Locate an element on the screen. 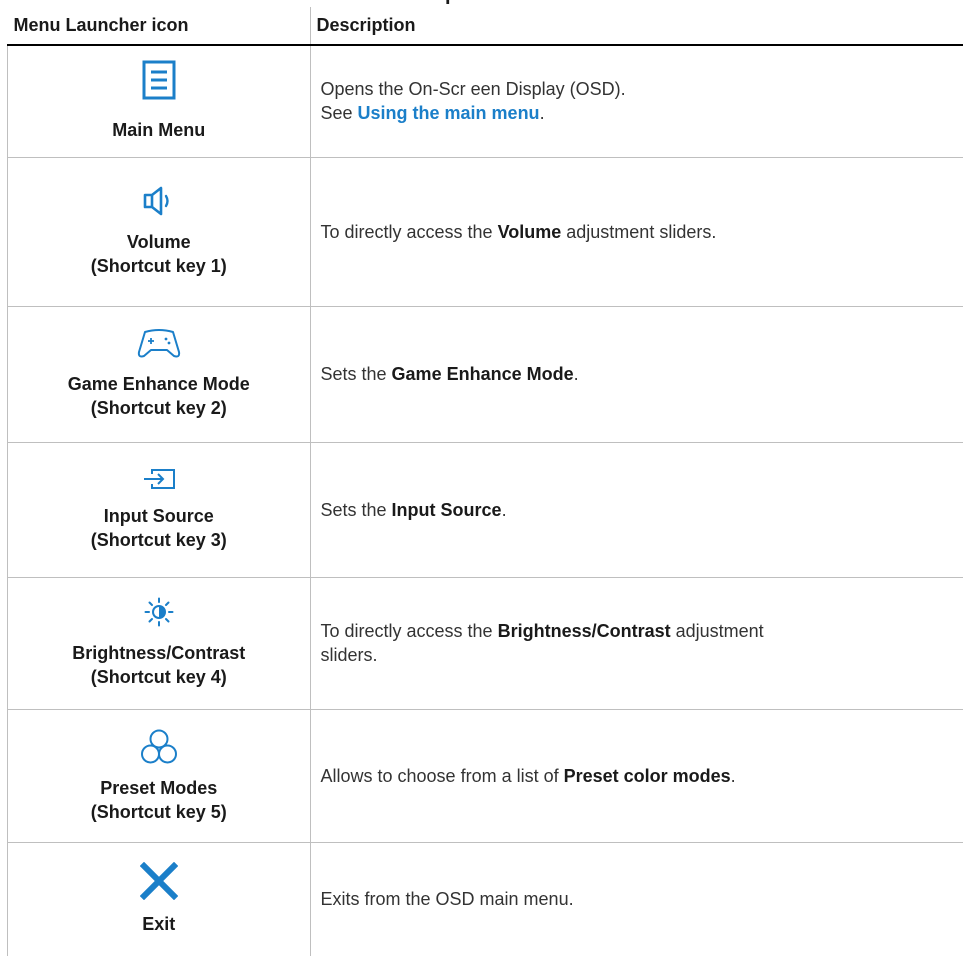  icon-label-game-enhance: Game Enhance Mode is located at coordinates (159, 384).